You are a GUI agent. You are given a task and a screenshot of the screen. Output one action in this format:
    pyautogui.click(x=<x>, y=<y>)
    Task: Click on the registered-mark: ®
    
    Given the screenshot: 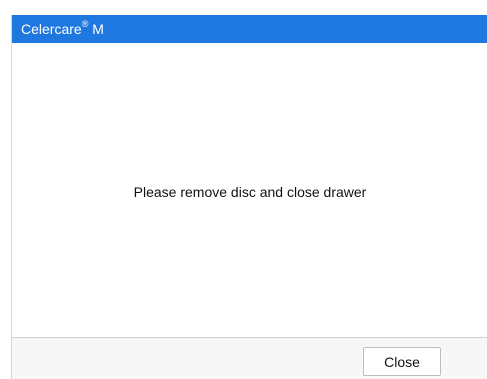 What is the action you would take?
    pyautogui.click(x=85, y=24)
    